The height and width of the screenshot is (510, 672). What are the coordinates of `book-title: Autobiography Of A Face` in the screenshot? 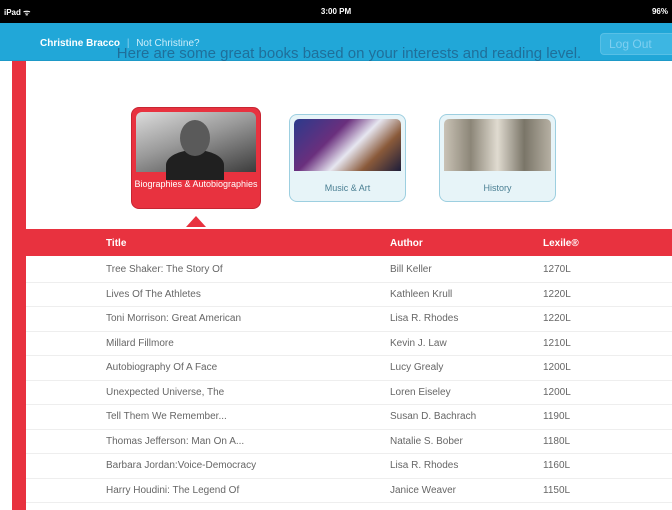 It's located at (162, 367).